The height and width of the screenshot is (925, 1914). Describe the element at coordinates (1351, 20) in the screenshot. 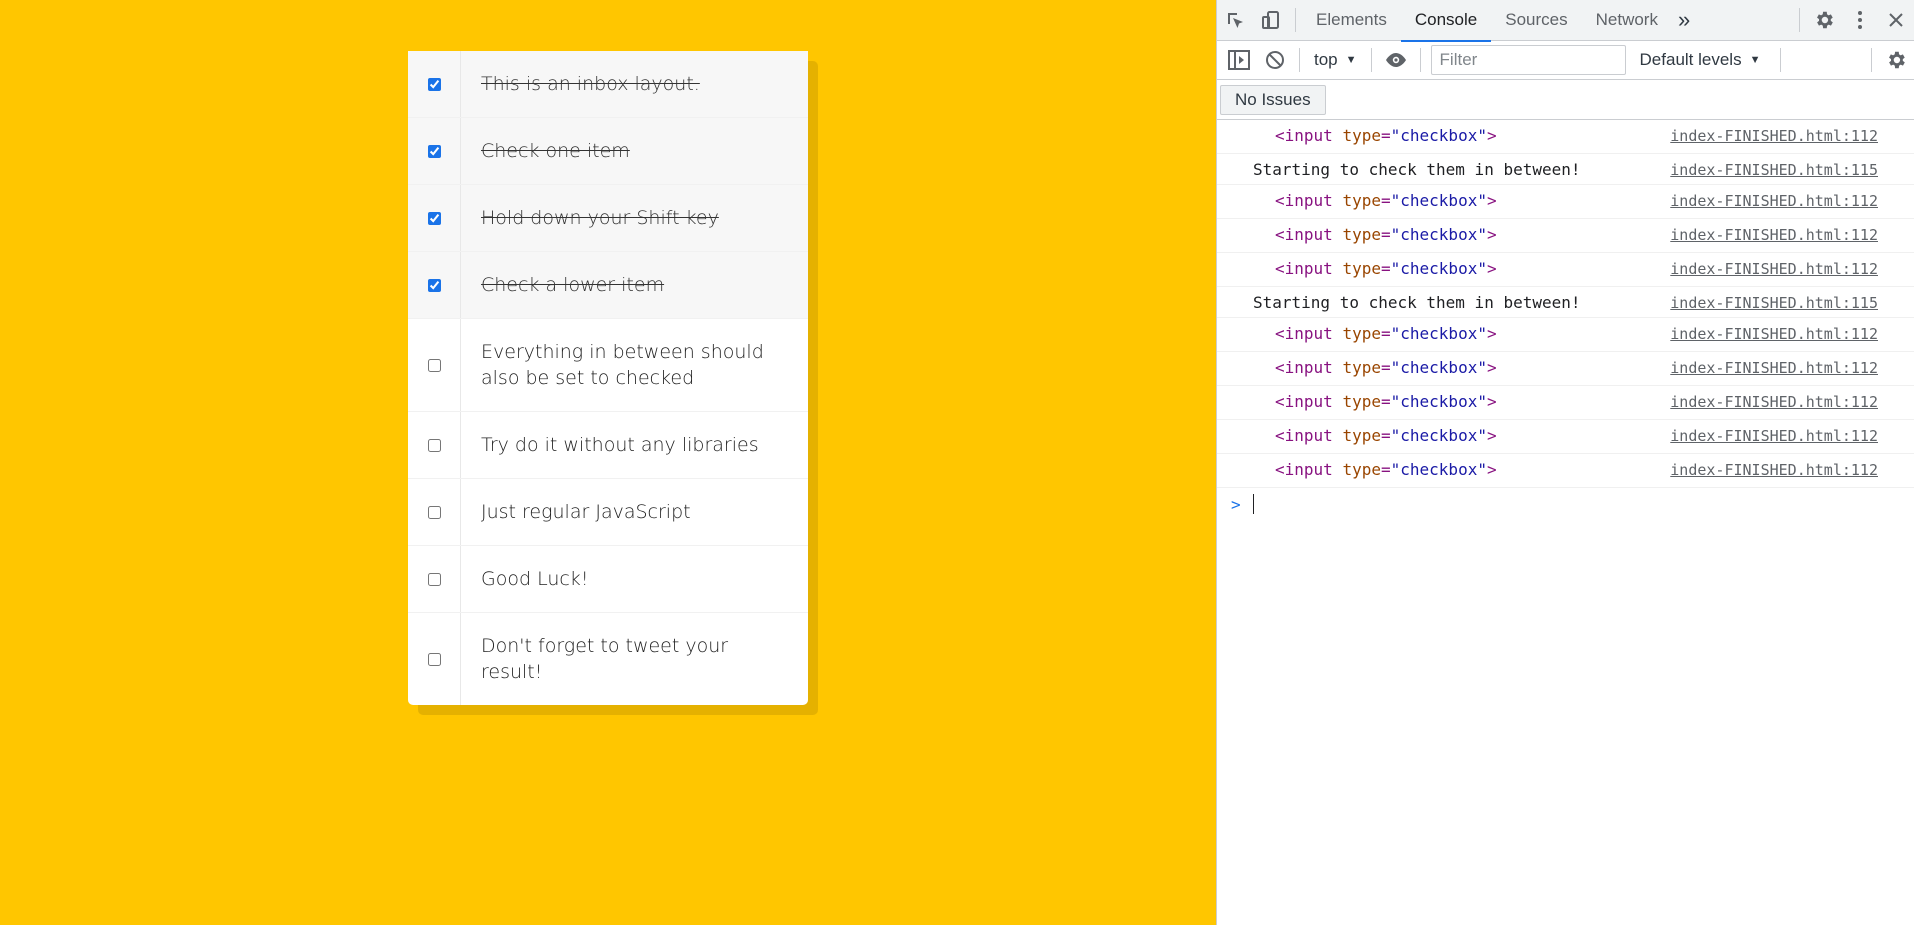

I see `tab-elements: Elements` at that location.